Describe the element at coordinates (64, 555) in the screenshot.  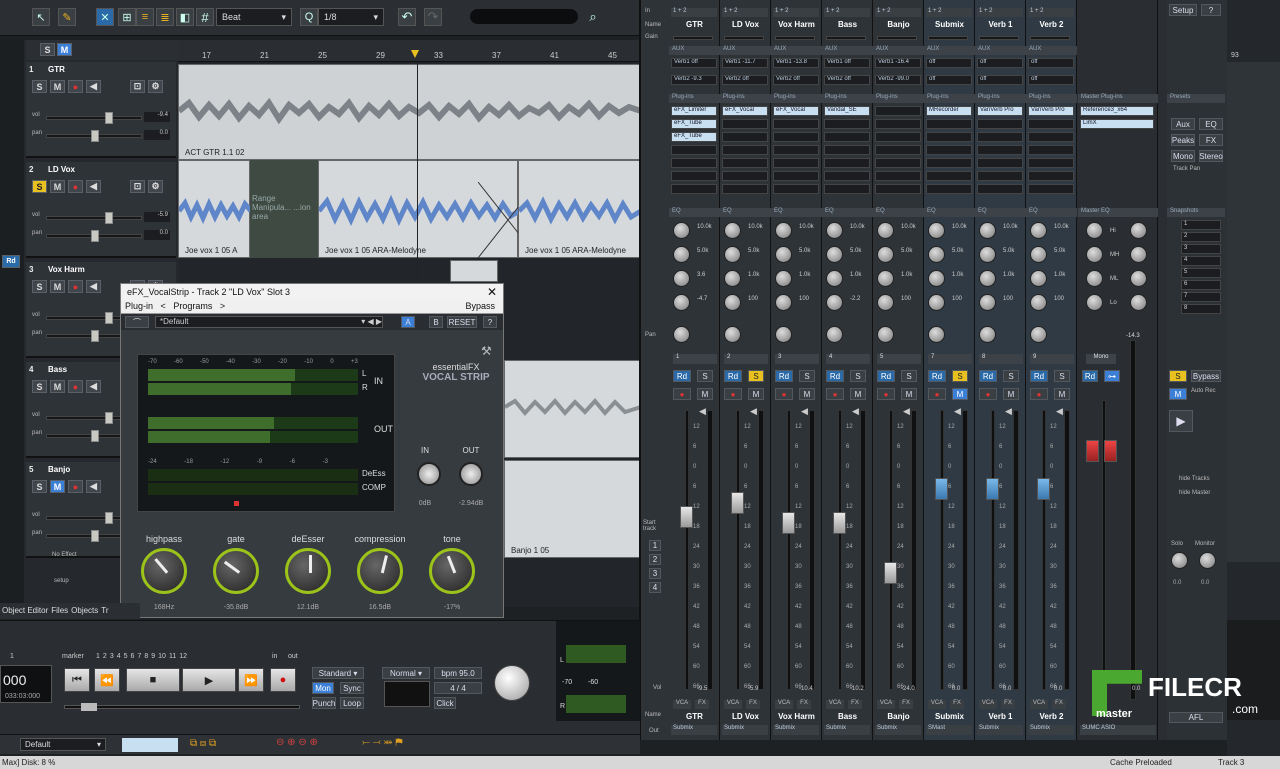
I see `no-effect-label: No Effect` at that location.